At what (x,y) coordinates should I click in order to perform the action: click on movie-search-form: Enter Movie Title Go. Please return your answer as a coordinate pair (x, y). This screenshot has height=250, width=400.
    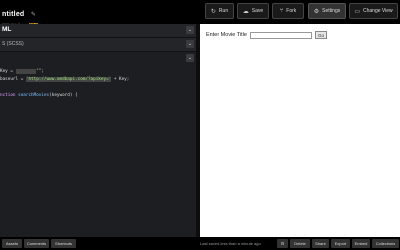
    Looking at the image, I should click on (266, 35).